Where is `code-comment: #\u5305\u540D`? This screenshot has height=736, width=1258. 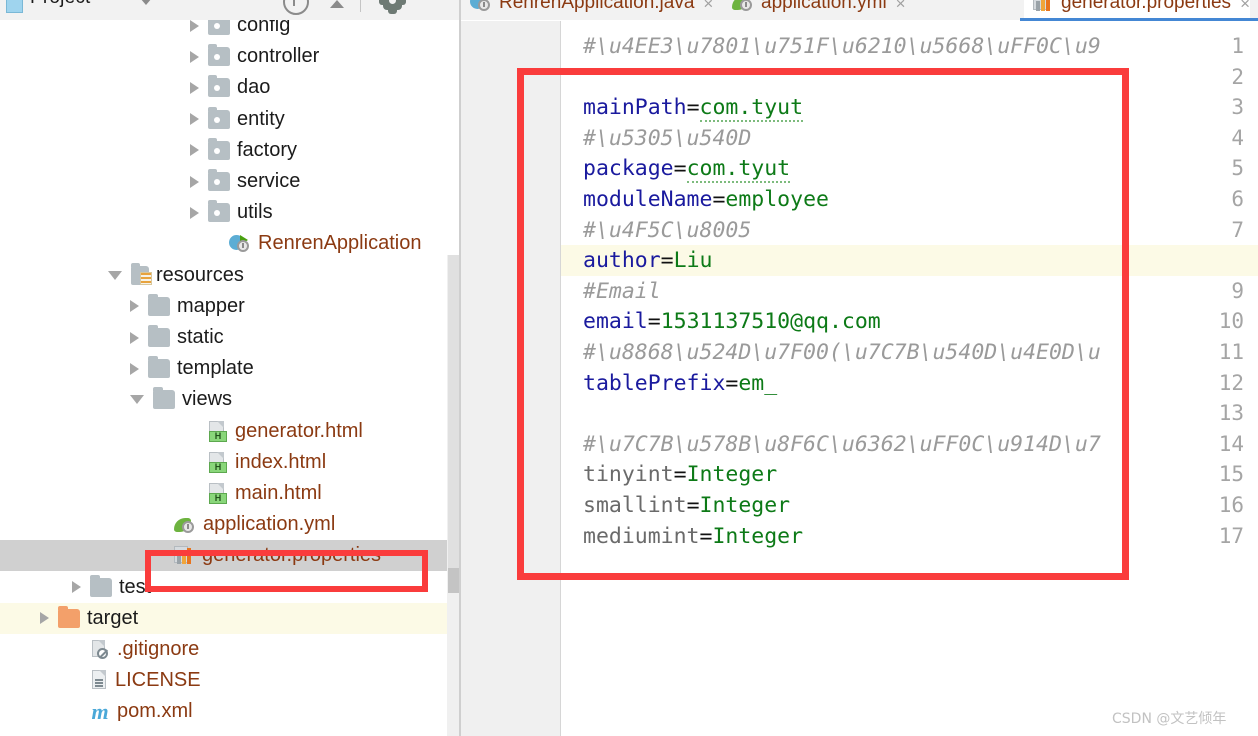
code-comment: #\u5305\u540D is located at coordinates (667, 138).